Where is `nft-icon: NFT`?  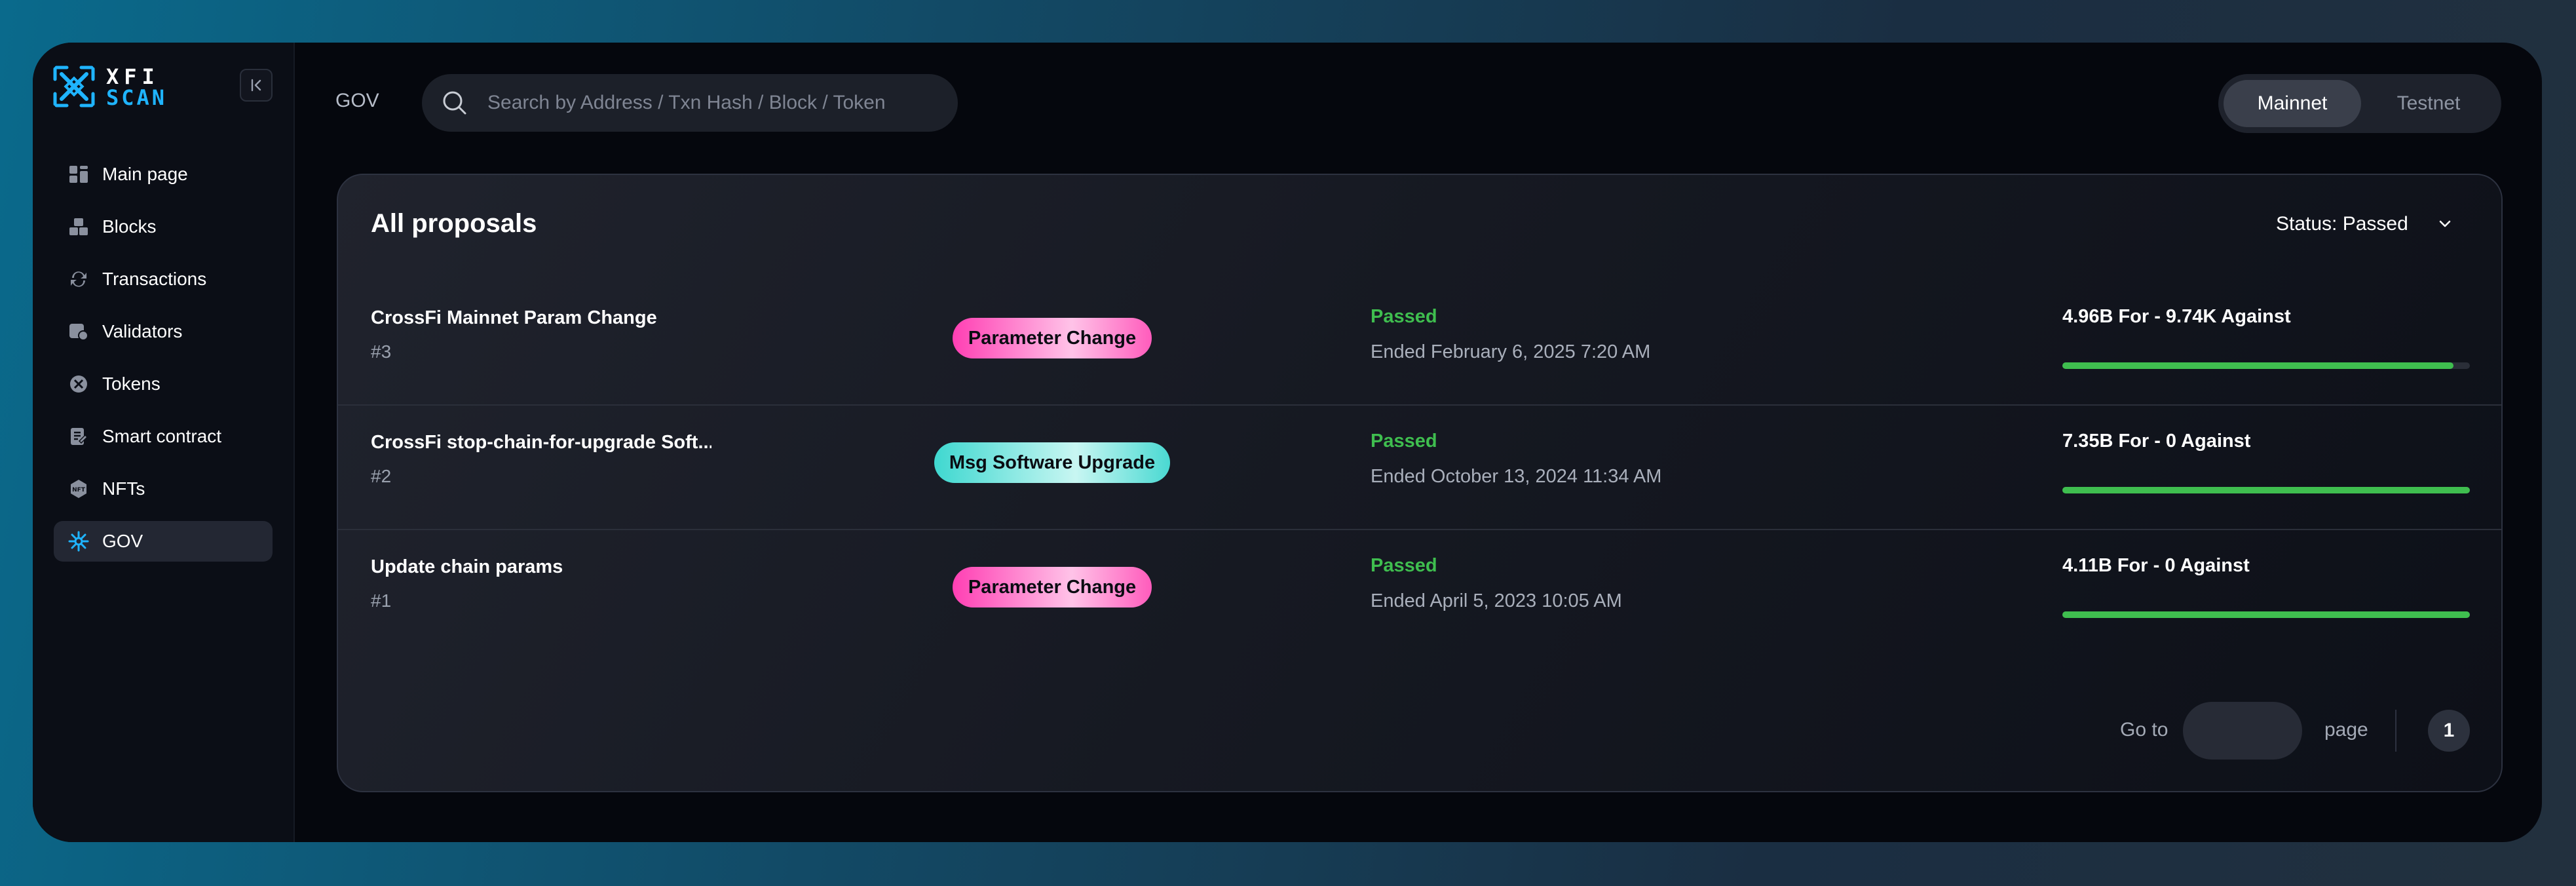 nft-icon: NFT is located at coordinates (78, 489).